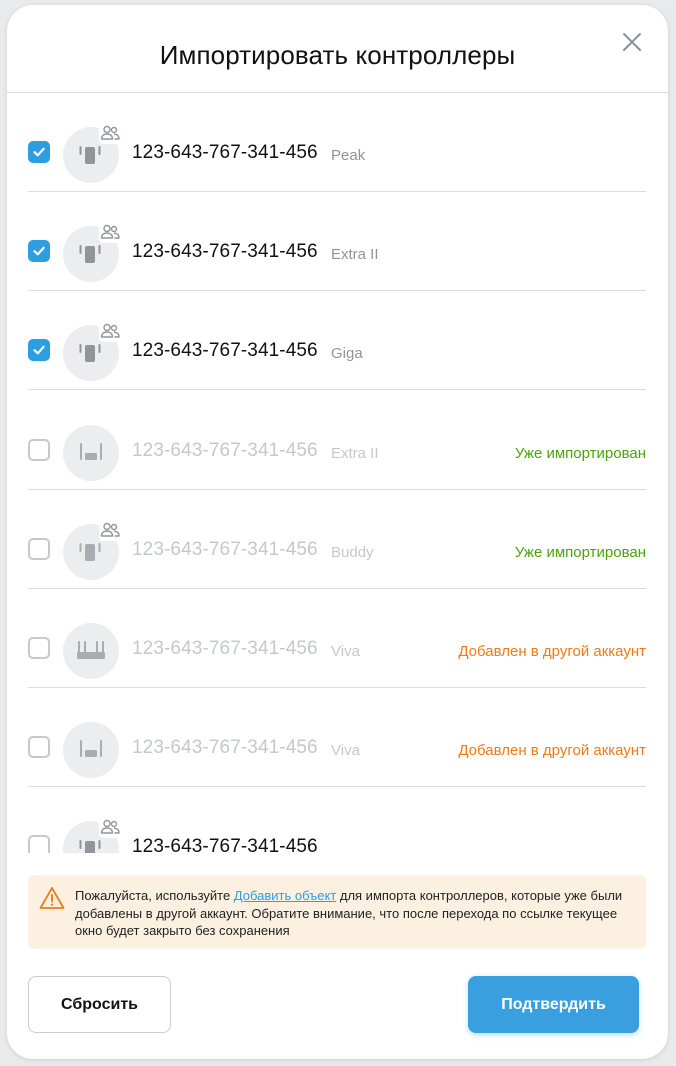  I want to click on notice-text-before: Пожалуйста, используйте, so click(154, 895).